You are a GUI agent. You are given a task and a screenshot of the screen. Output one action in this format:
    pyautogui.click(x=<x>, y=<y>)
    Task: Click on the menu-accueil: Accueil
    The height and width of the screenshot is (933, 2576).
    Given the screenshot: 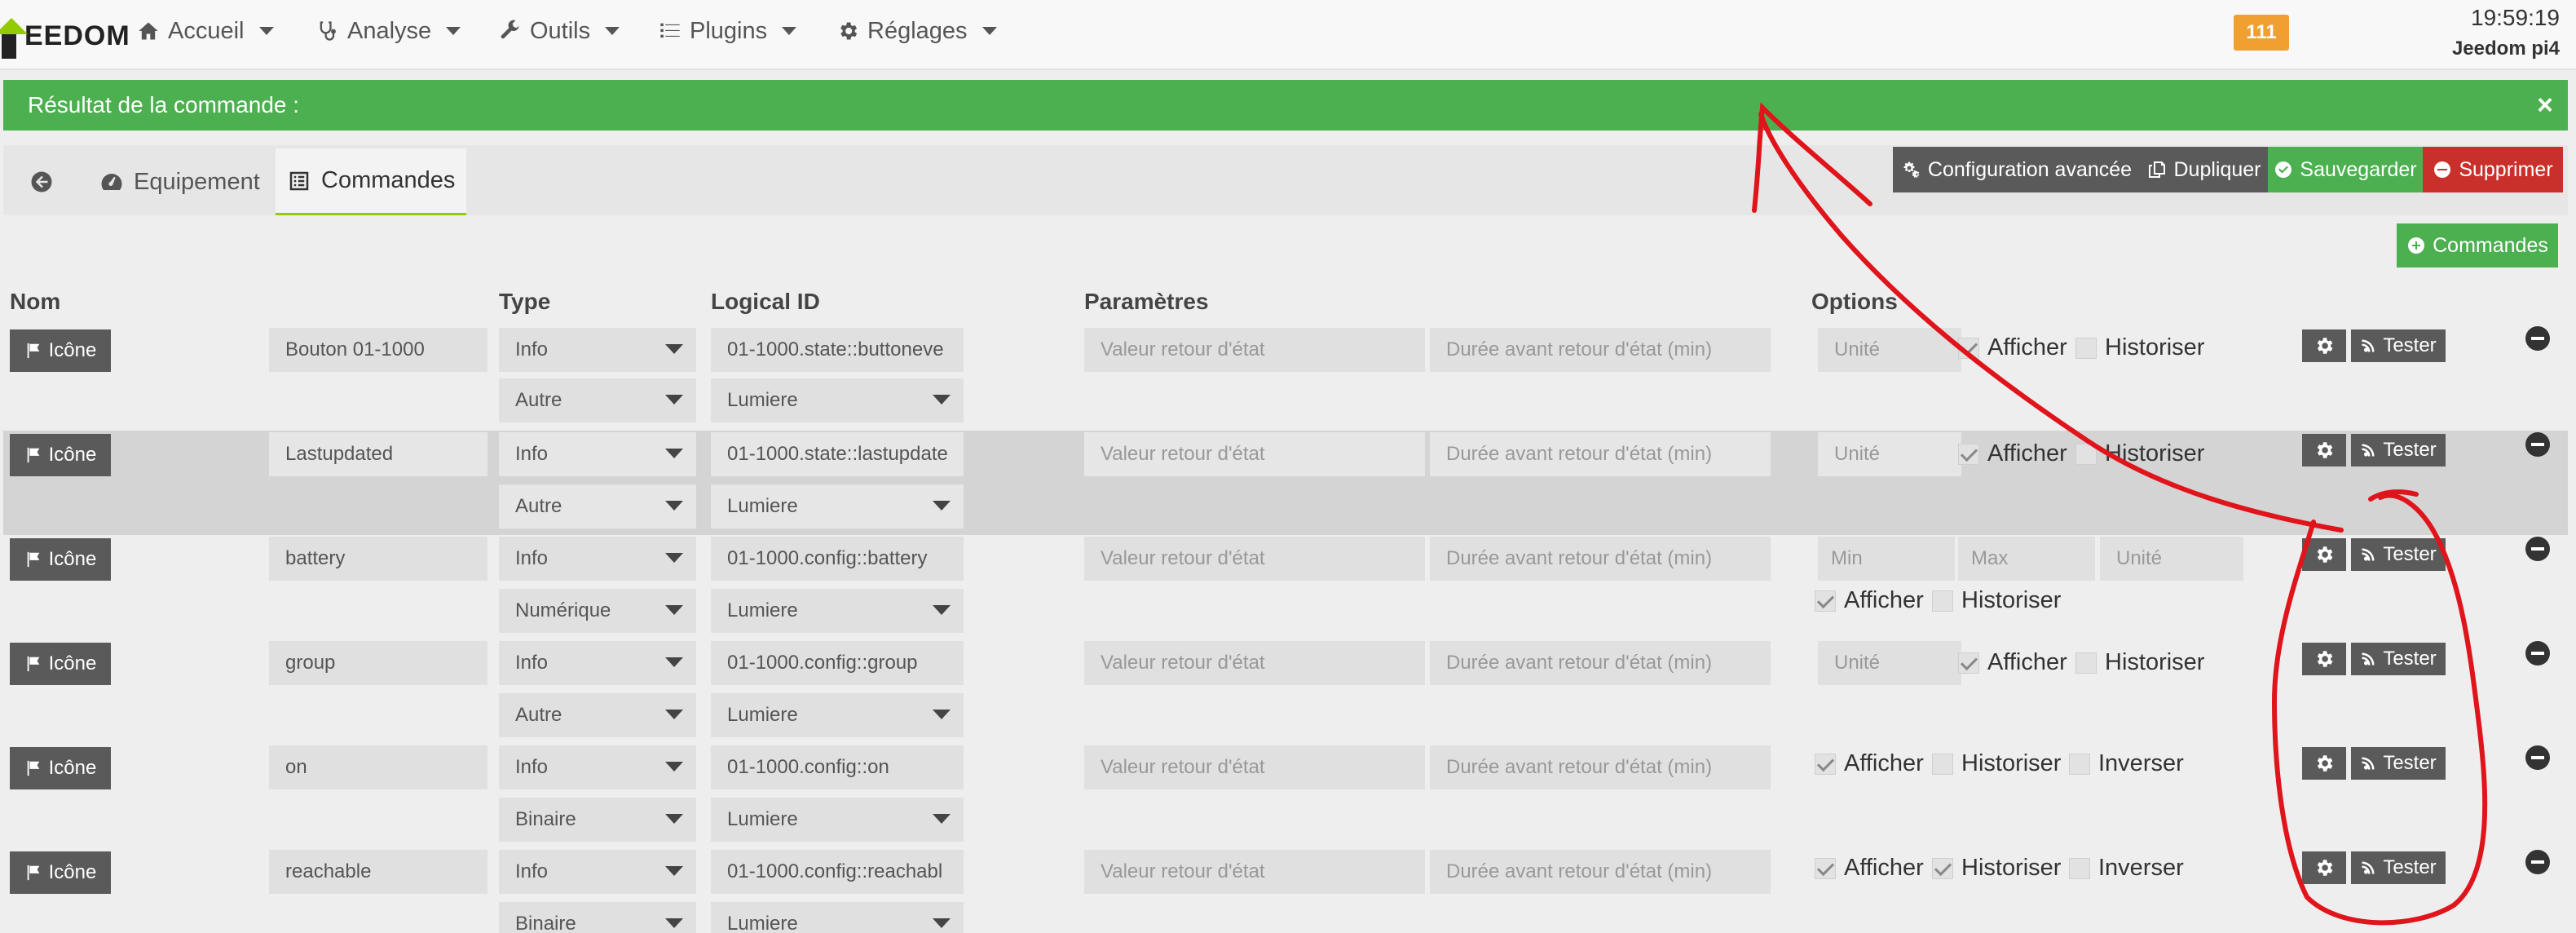 What is the action you would take?
    pyautogui.click(x=205, y=31)
    